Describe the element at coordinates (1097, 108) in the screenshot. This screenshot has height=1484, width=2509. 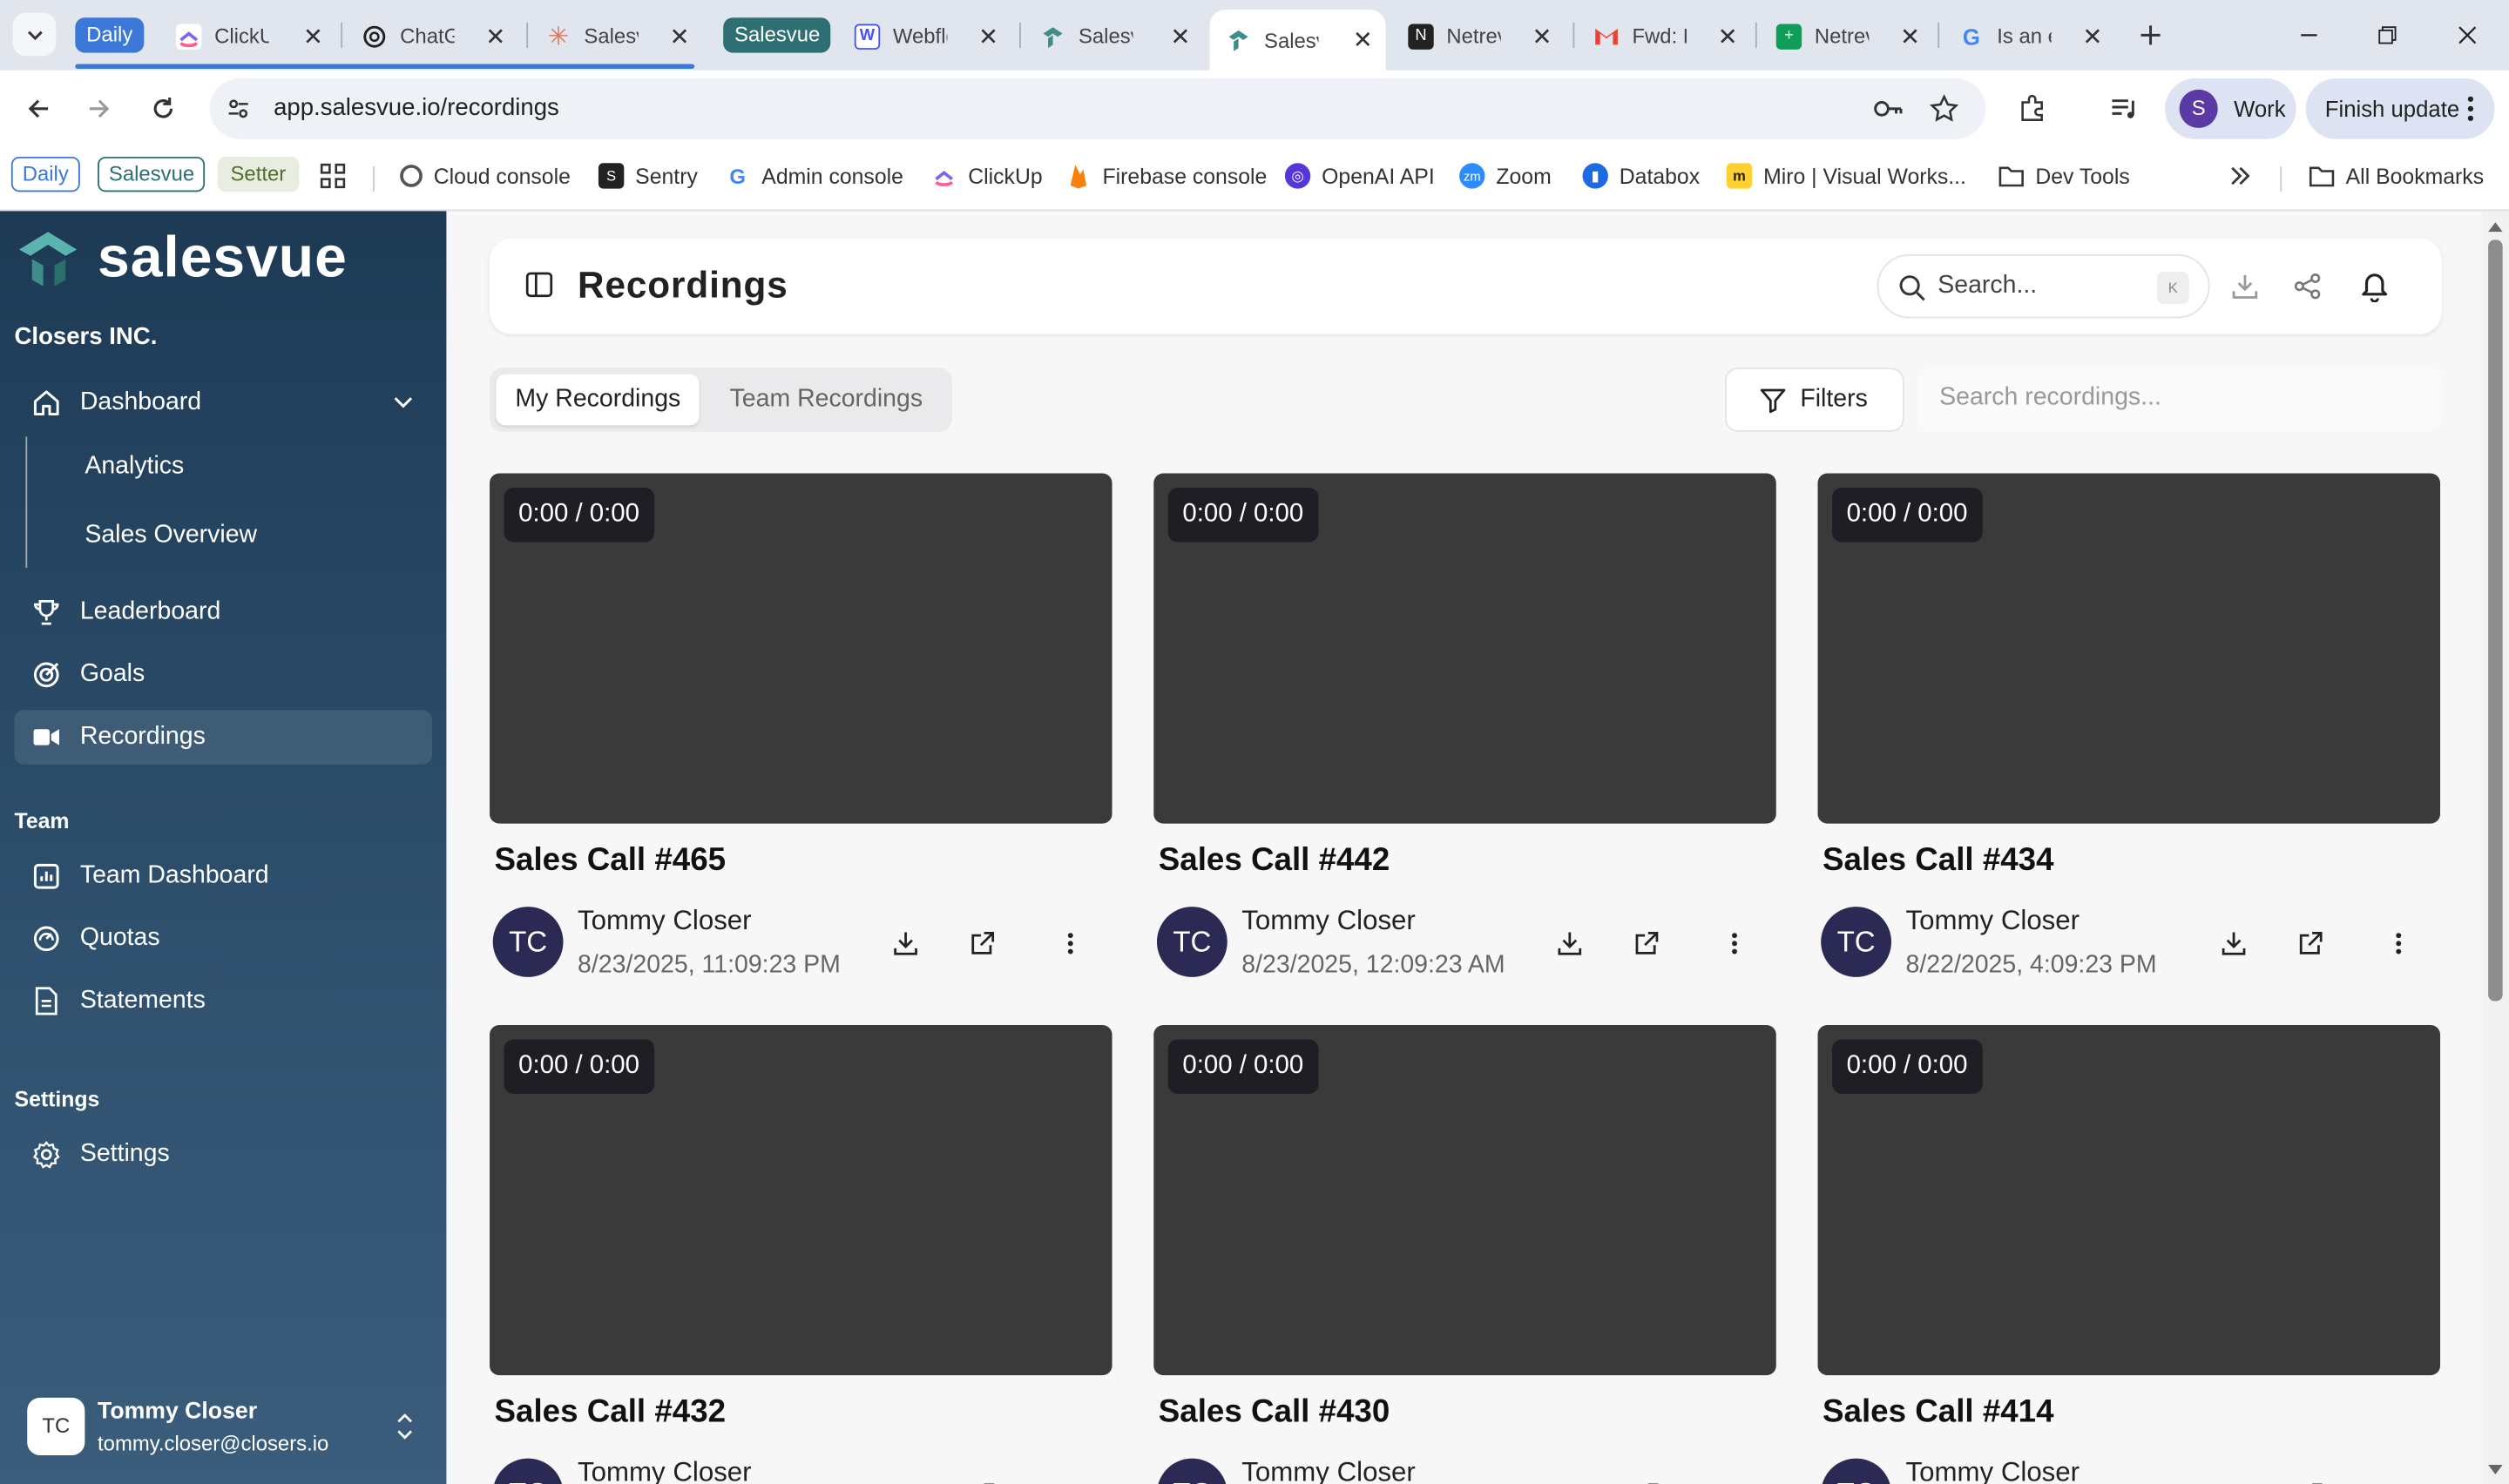
I see `address-bar: app.salesvue.io/recordings` at that location.